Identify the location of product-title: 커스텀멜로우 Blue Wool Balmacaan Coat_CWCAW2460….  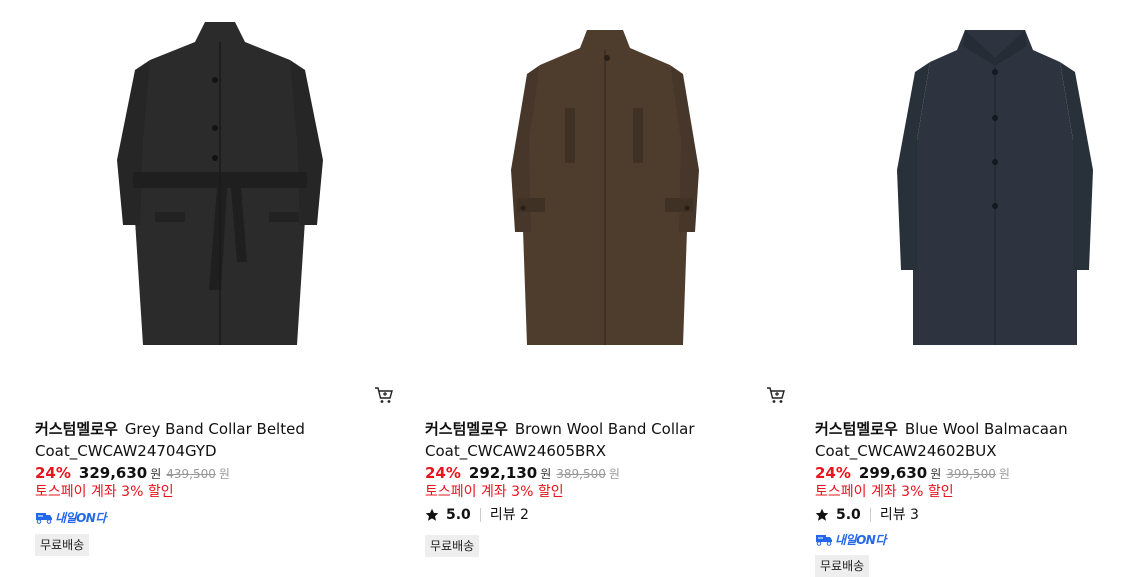
(970, 440).